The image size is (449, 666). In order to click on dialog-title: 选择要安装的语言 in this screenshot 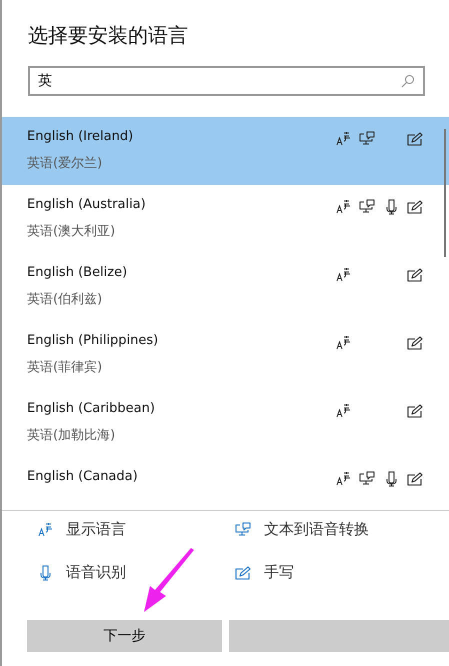, I will do `click(108, 35)`.